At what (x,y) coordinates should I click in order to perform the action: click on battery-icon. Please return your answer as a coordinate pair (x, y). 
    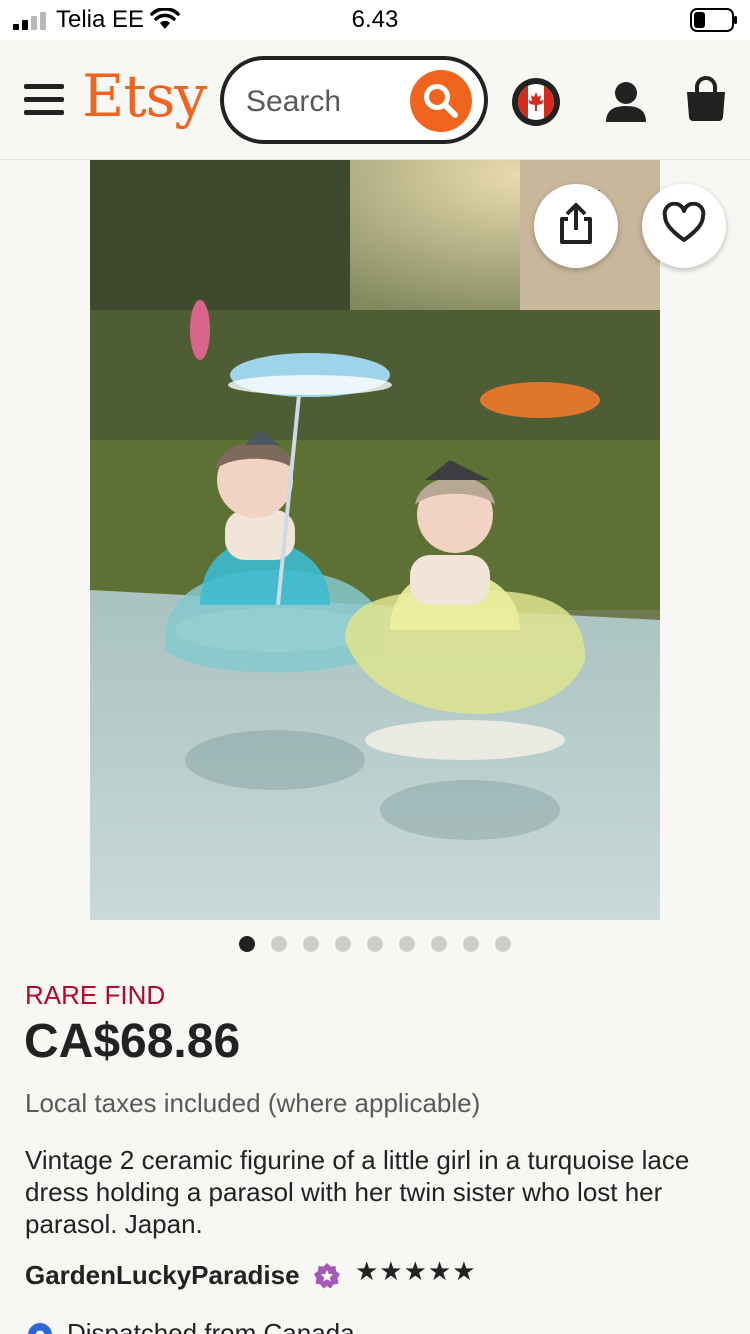
    Looking at the image, I should click on (713, 20).